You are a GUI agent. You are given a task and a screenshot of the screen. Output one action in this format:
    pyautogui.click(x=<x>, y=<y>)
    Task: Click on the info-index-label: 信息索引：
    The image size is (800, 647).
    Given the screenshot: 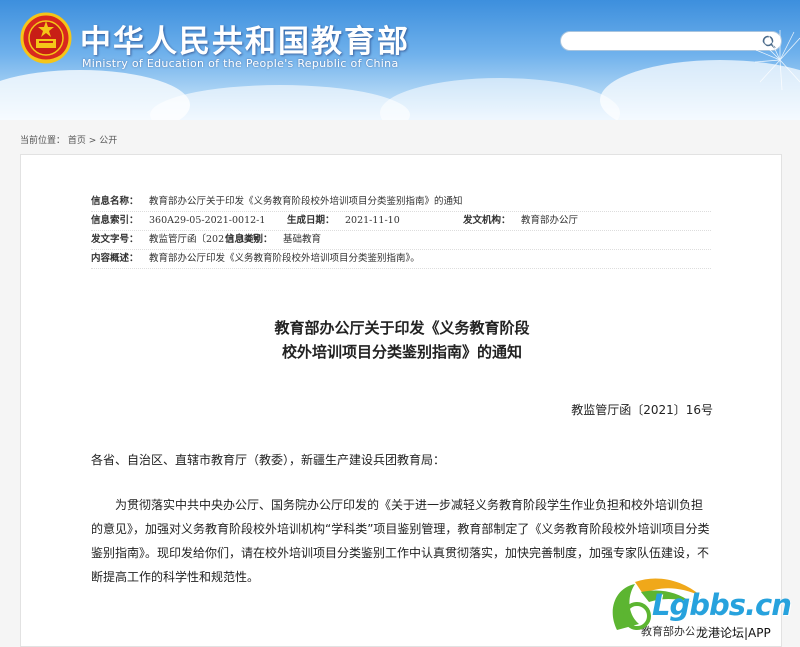 What is the action you would take?
    pyautogui.click(x=115, y=220)
    